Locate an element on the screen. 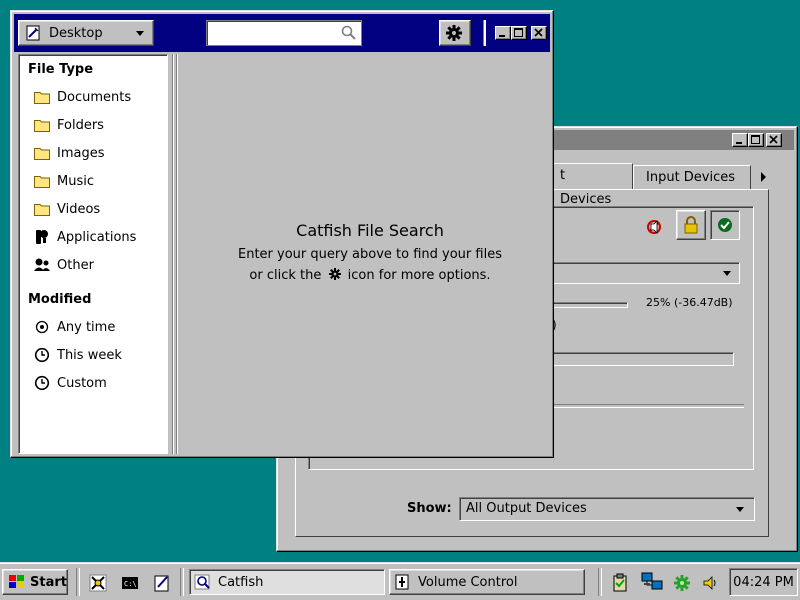 The image size is (800, 600). network-icon is located at coordinates (652, 581).